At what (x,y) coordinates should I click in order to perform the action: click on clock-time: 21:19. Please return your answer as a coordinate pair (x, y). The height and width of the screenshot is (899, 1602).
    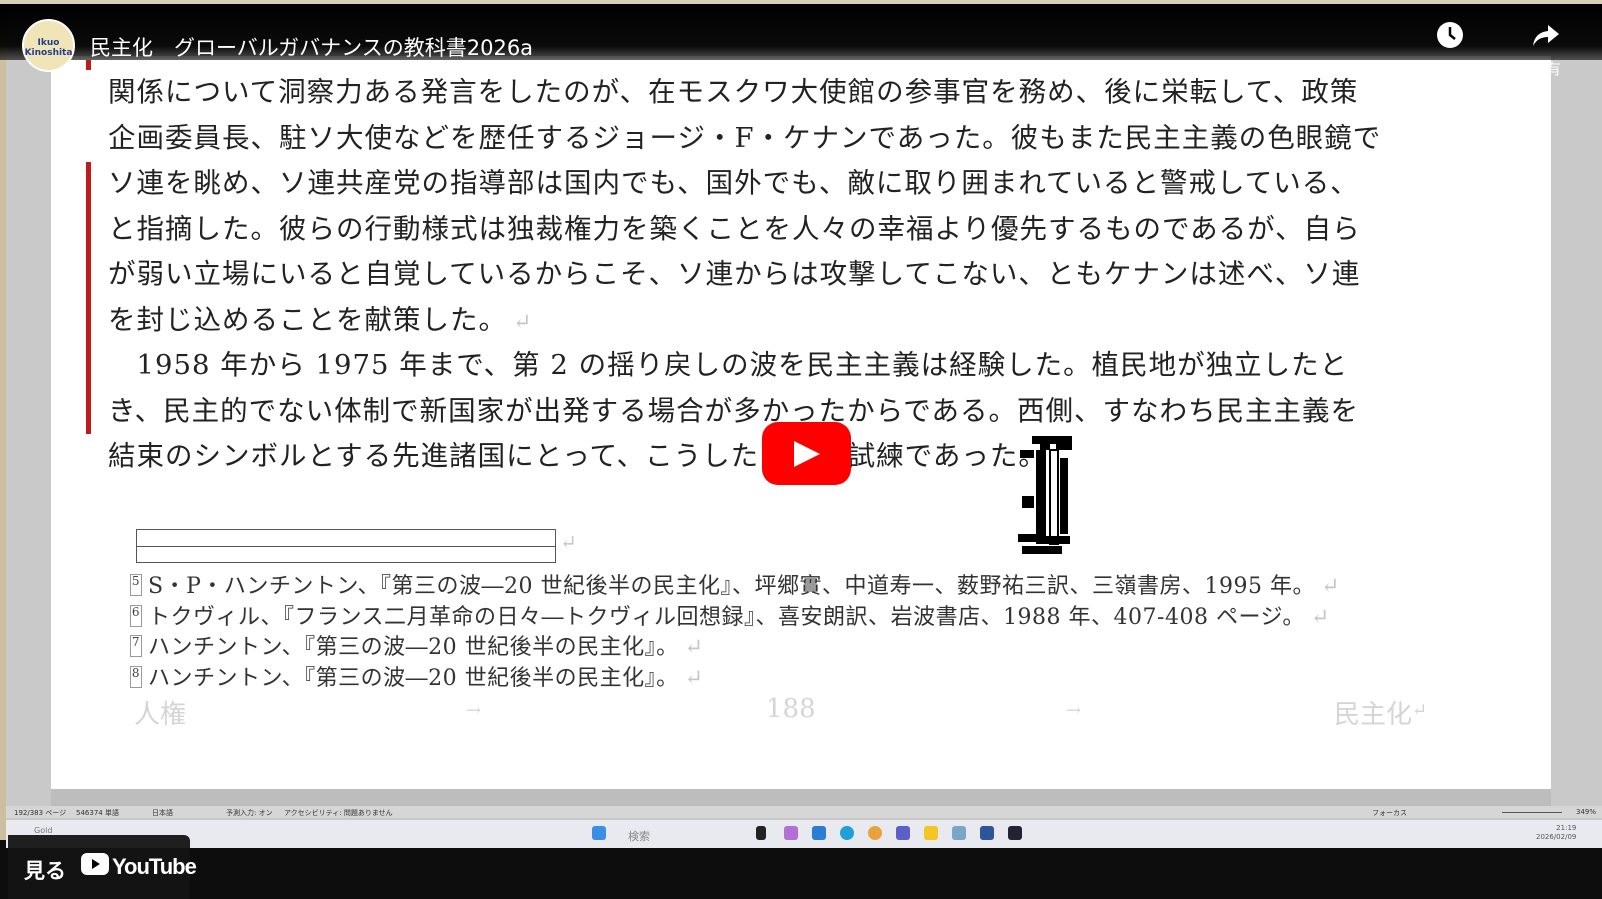
    Looking at the image, I should click on (1566, 828).